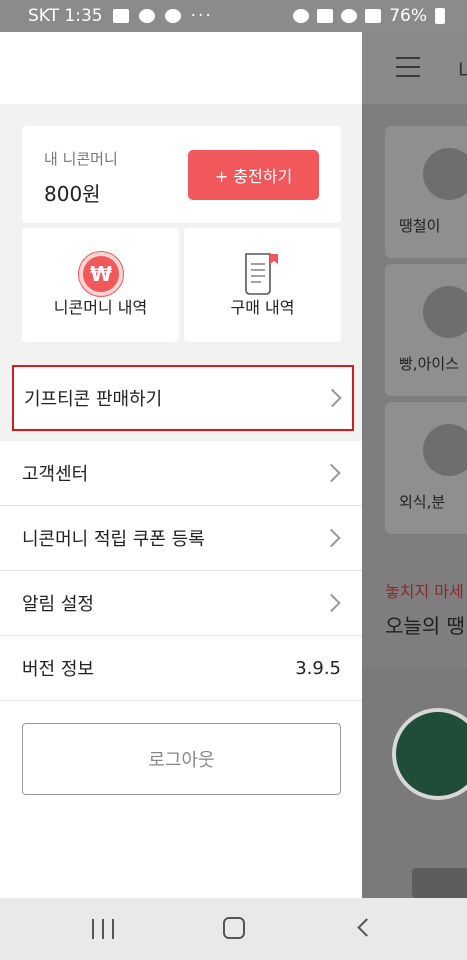 This screenshot has height=960, width=467. I want to click on background-header: 나, so click(414, 68).